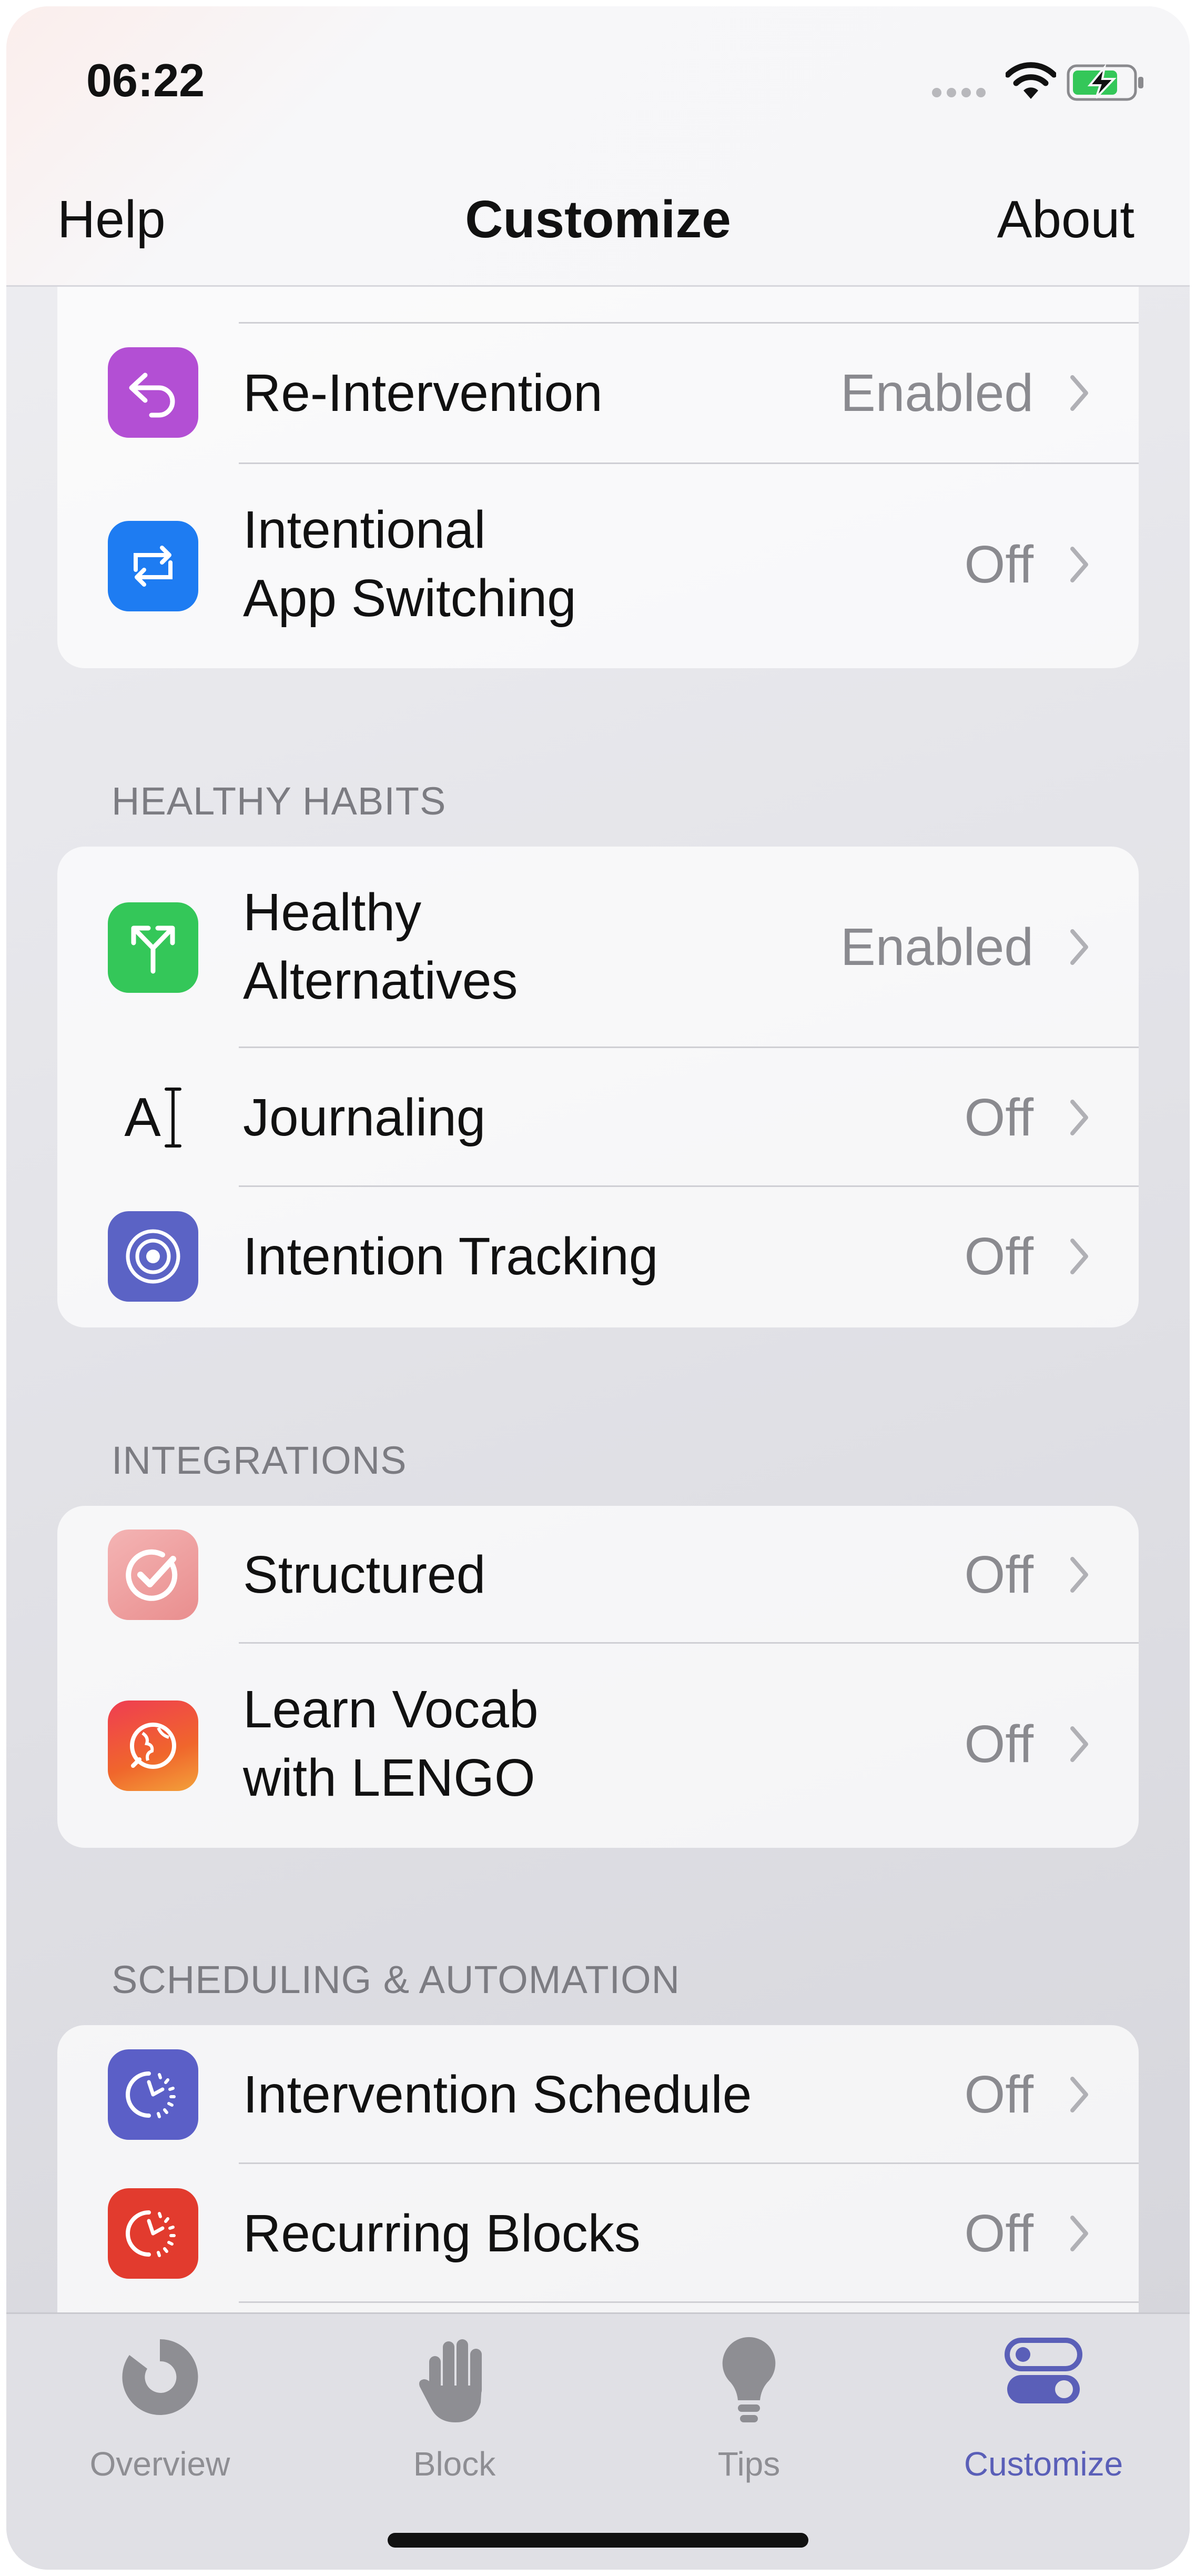  Describe the element at coordinates (450, 1256) in the screenshot. I see `row-label: Intention Tracking` at that location.